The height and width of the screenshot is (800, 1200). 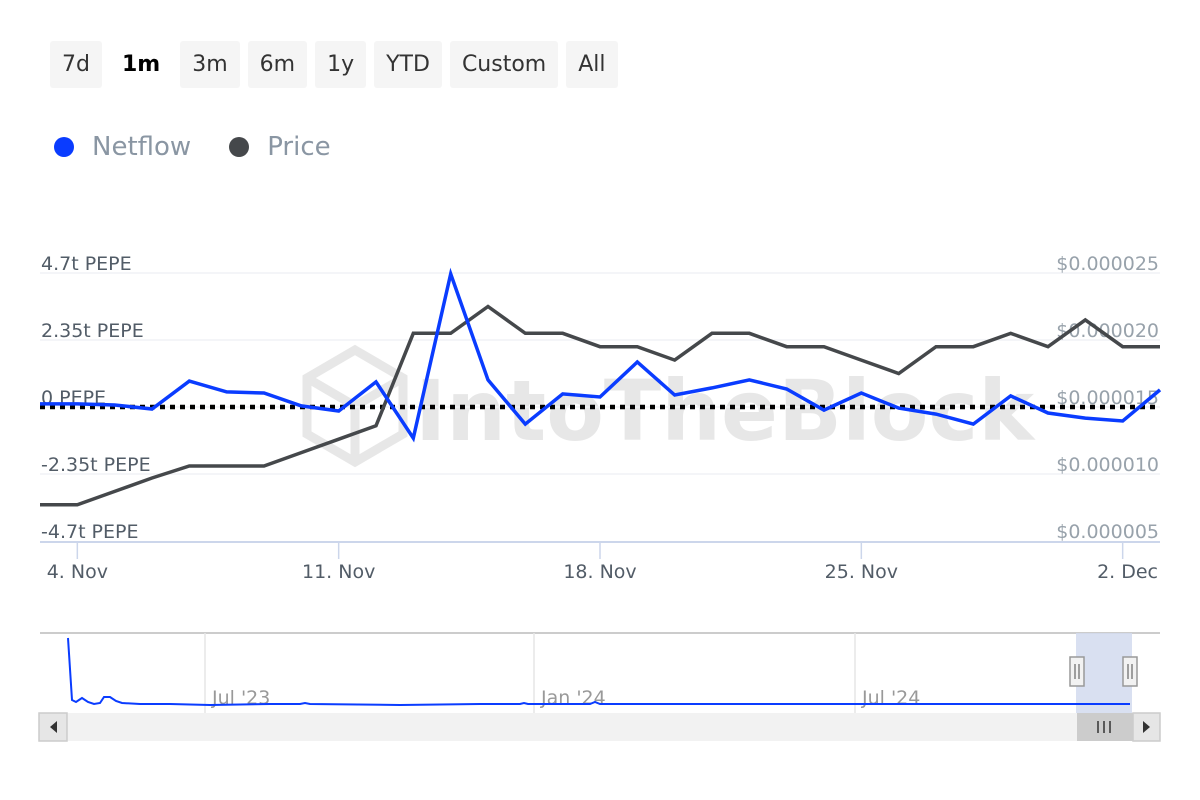 What do you see at coordinates (96, 465) in the screenshot?
I see `left-axis-tick-label: -2.35t PEPE` at bounding box center [96, 465].